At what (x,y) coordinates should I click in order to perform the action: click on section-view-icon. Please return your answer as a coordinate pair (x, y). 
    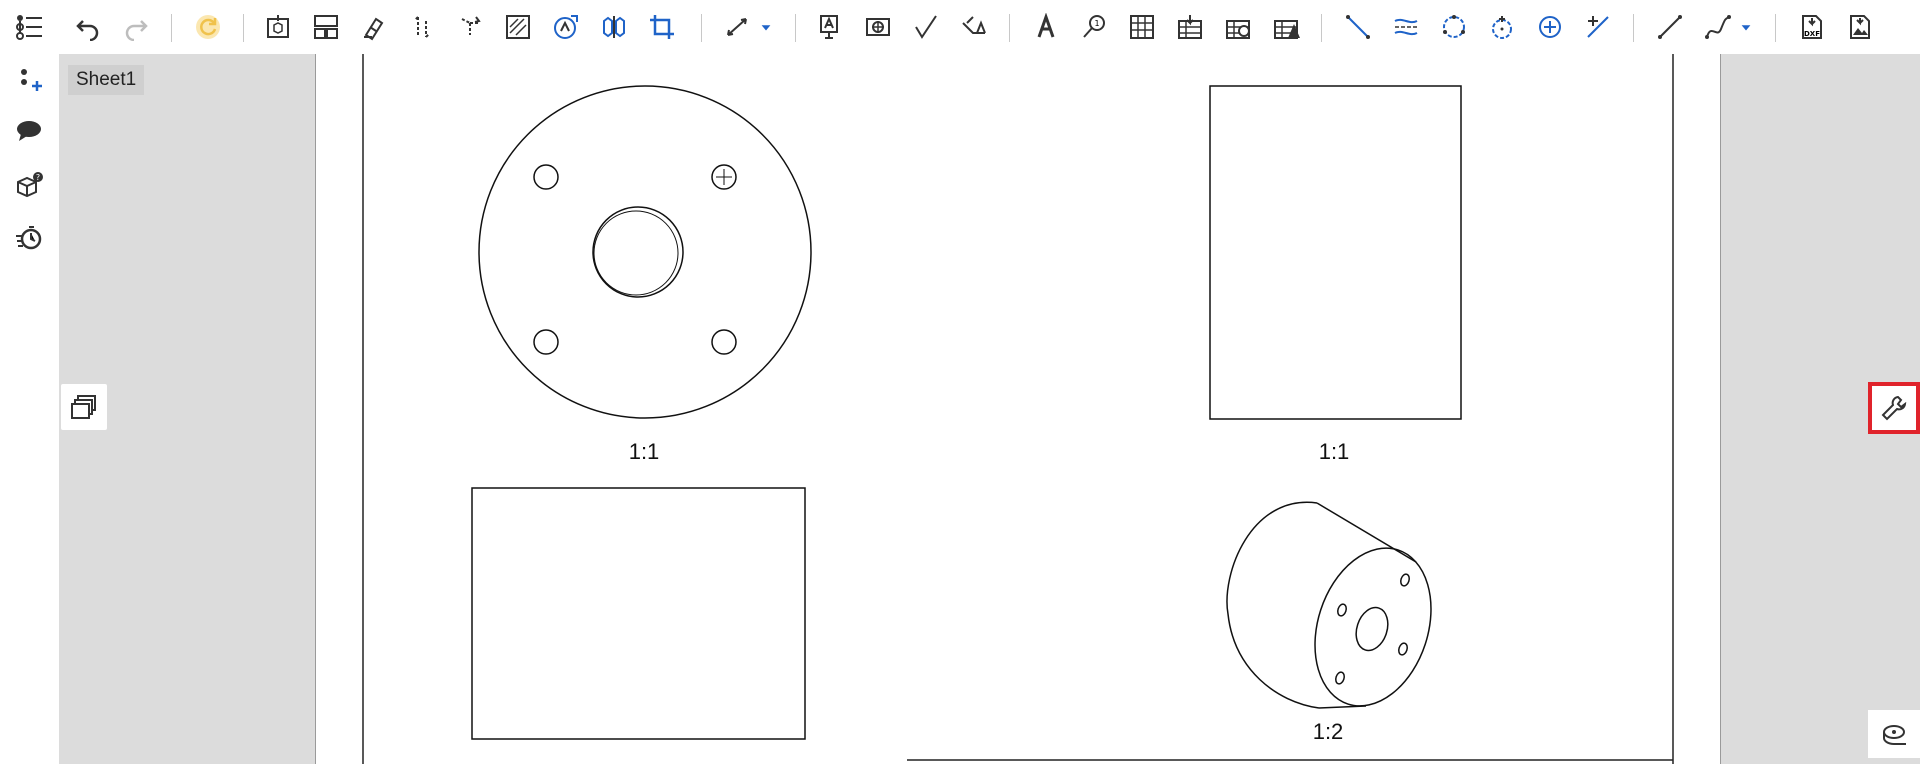
    Looking at the image, I should click on (374, 27).